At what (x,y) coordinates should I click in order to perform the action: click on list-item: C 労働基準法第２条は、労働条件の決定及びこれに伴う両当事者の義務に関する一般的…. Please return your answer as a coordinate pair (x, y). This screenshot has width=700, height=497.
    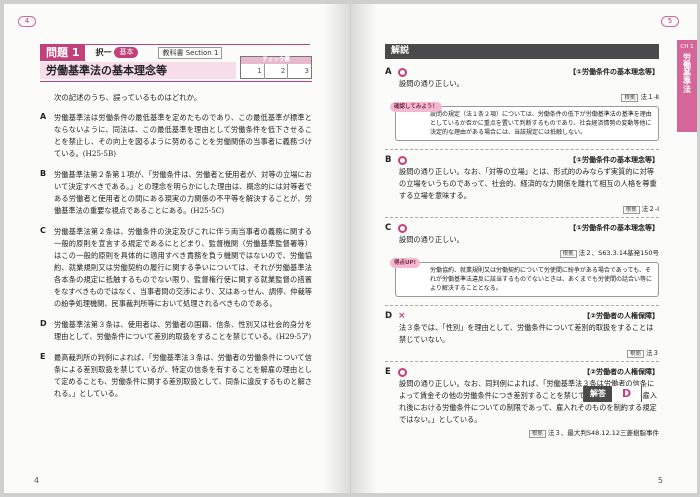
    Looking at the image, I should click on (176, 268).